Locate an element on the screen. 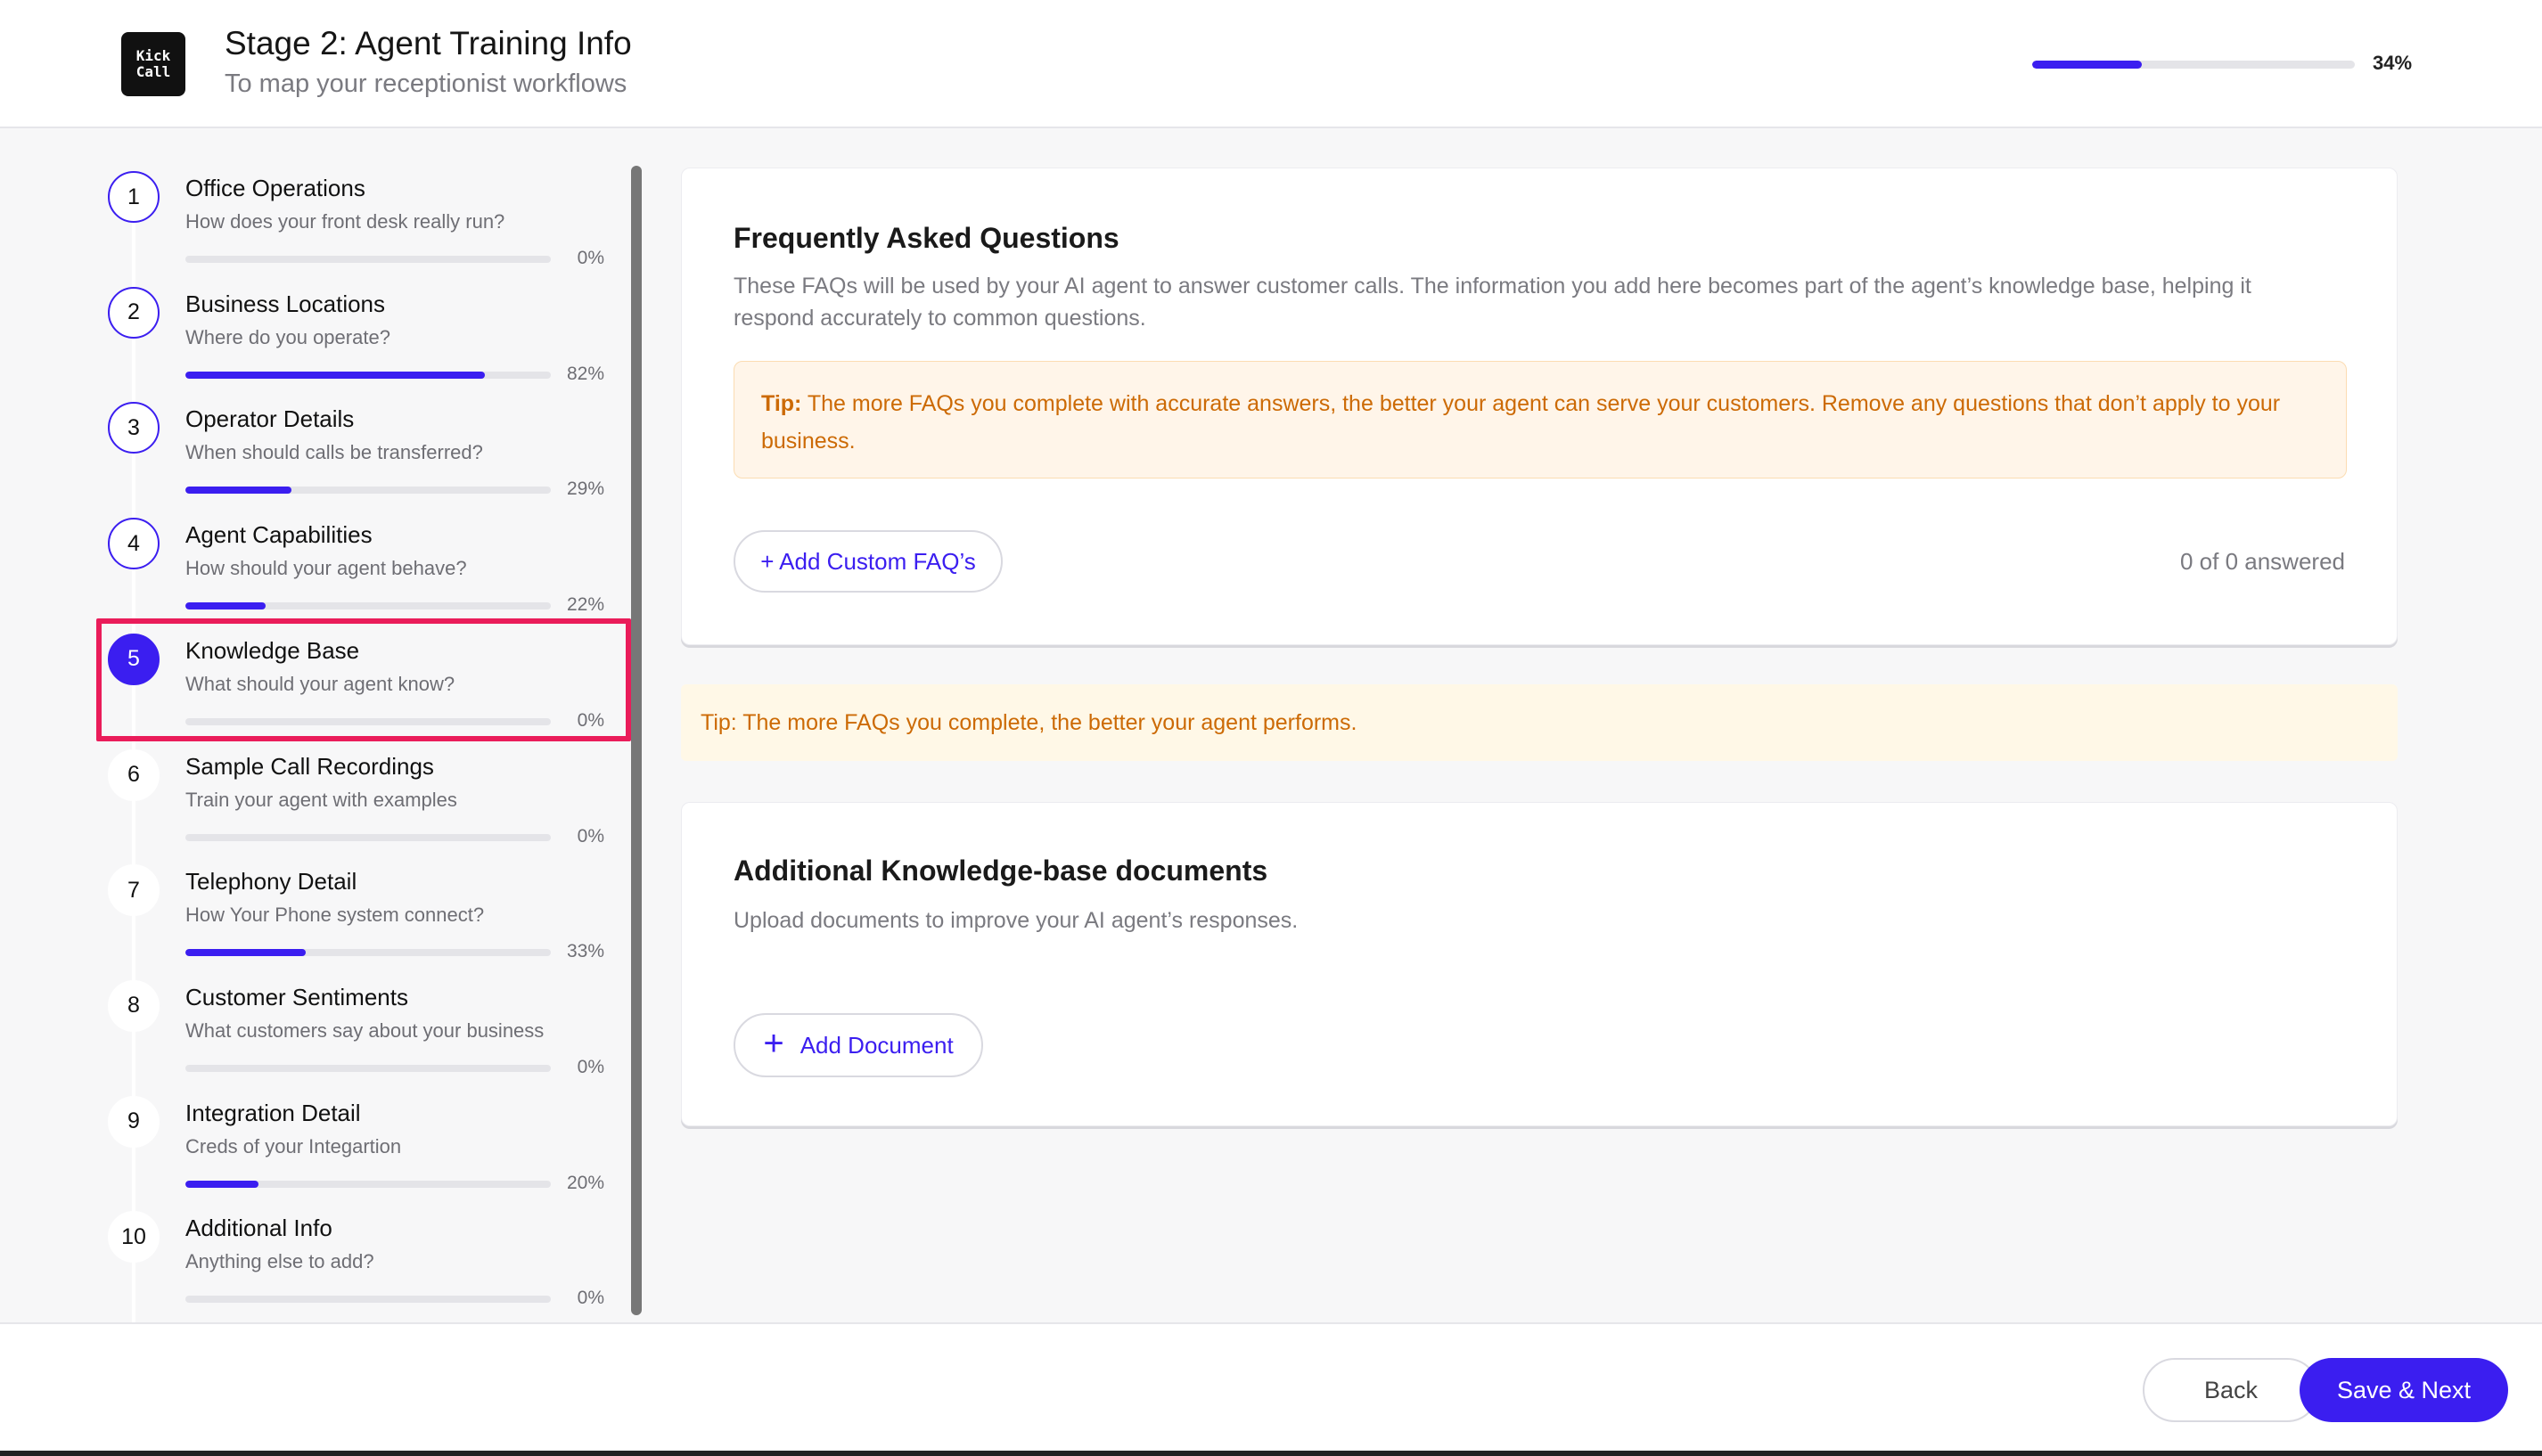 This screenshot has height=1456, width=2542. window-bottom-edge is located at coordinates (1271, 1454).